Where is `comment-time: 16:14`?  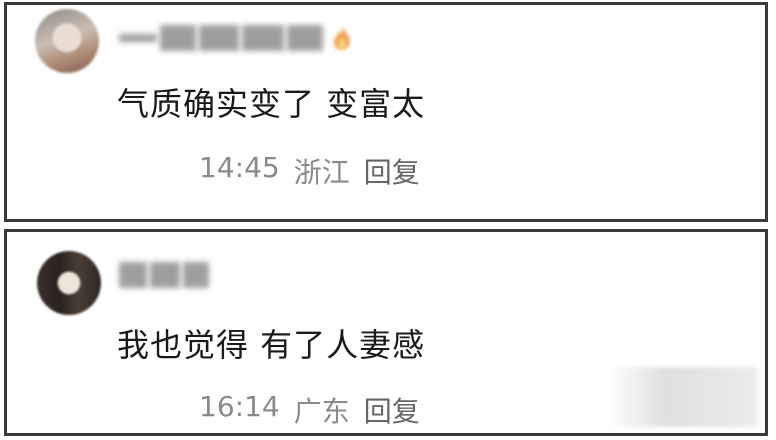
comment-time: 16:14 is located at coordinates (239, 406).